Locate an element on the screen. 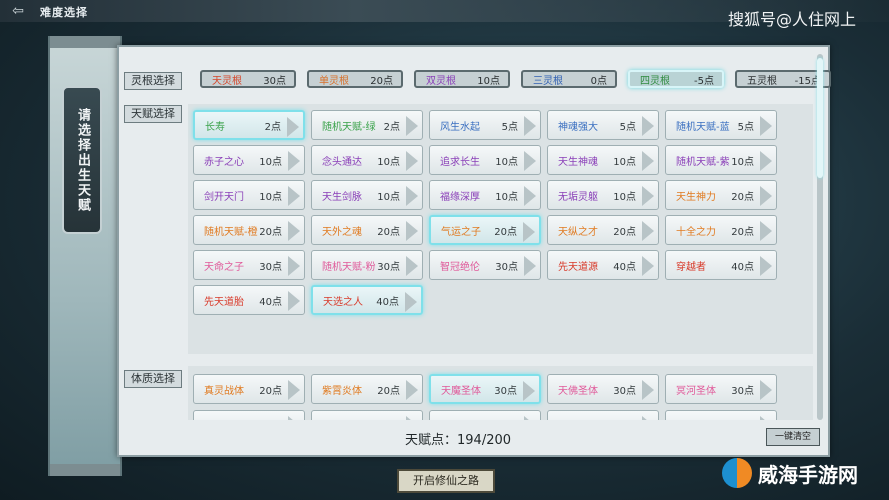  talent-card: 念头通达 10点 is located at coordinates (367, 160).